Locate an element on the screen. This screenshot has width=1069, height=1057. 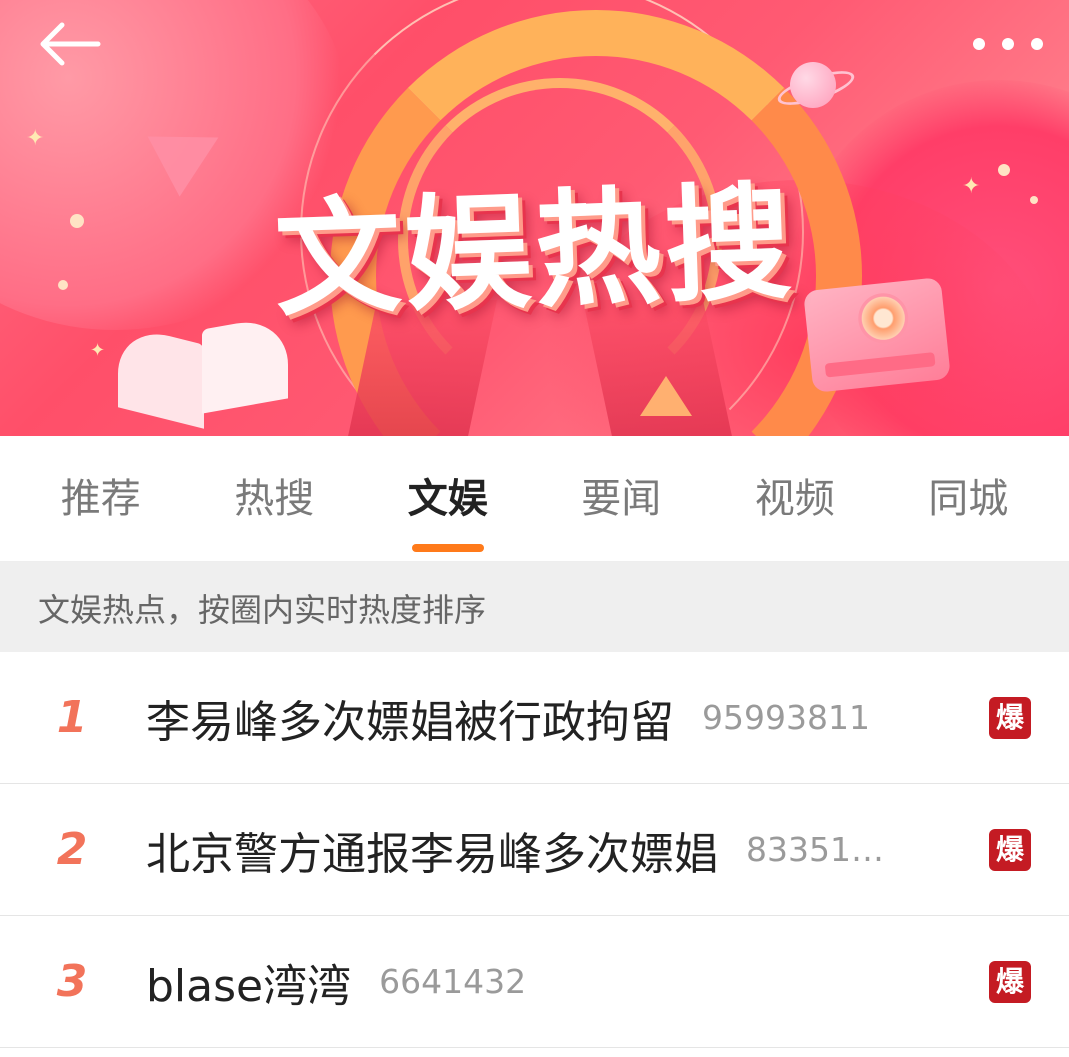
tab-recommend: 推荐 is located at coordinates (101, 499).